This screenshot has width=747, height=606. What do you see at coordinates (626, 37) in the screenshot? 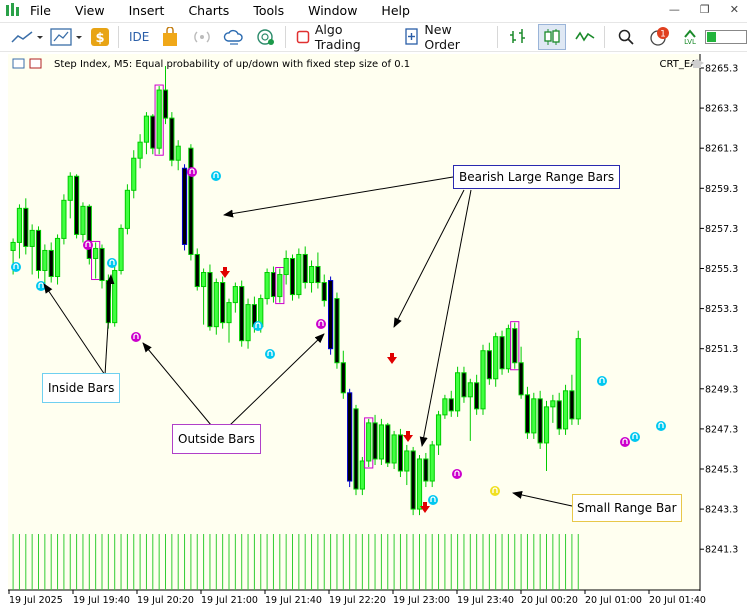
I see `search-button` at bounding box center [626, 37].